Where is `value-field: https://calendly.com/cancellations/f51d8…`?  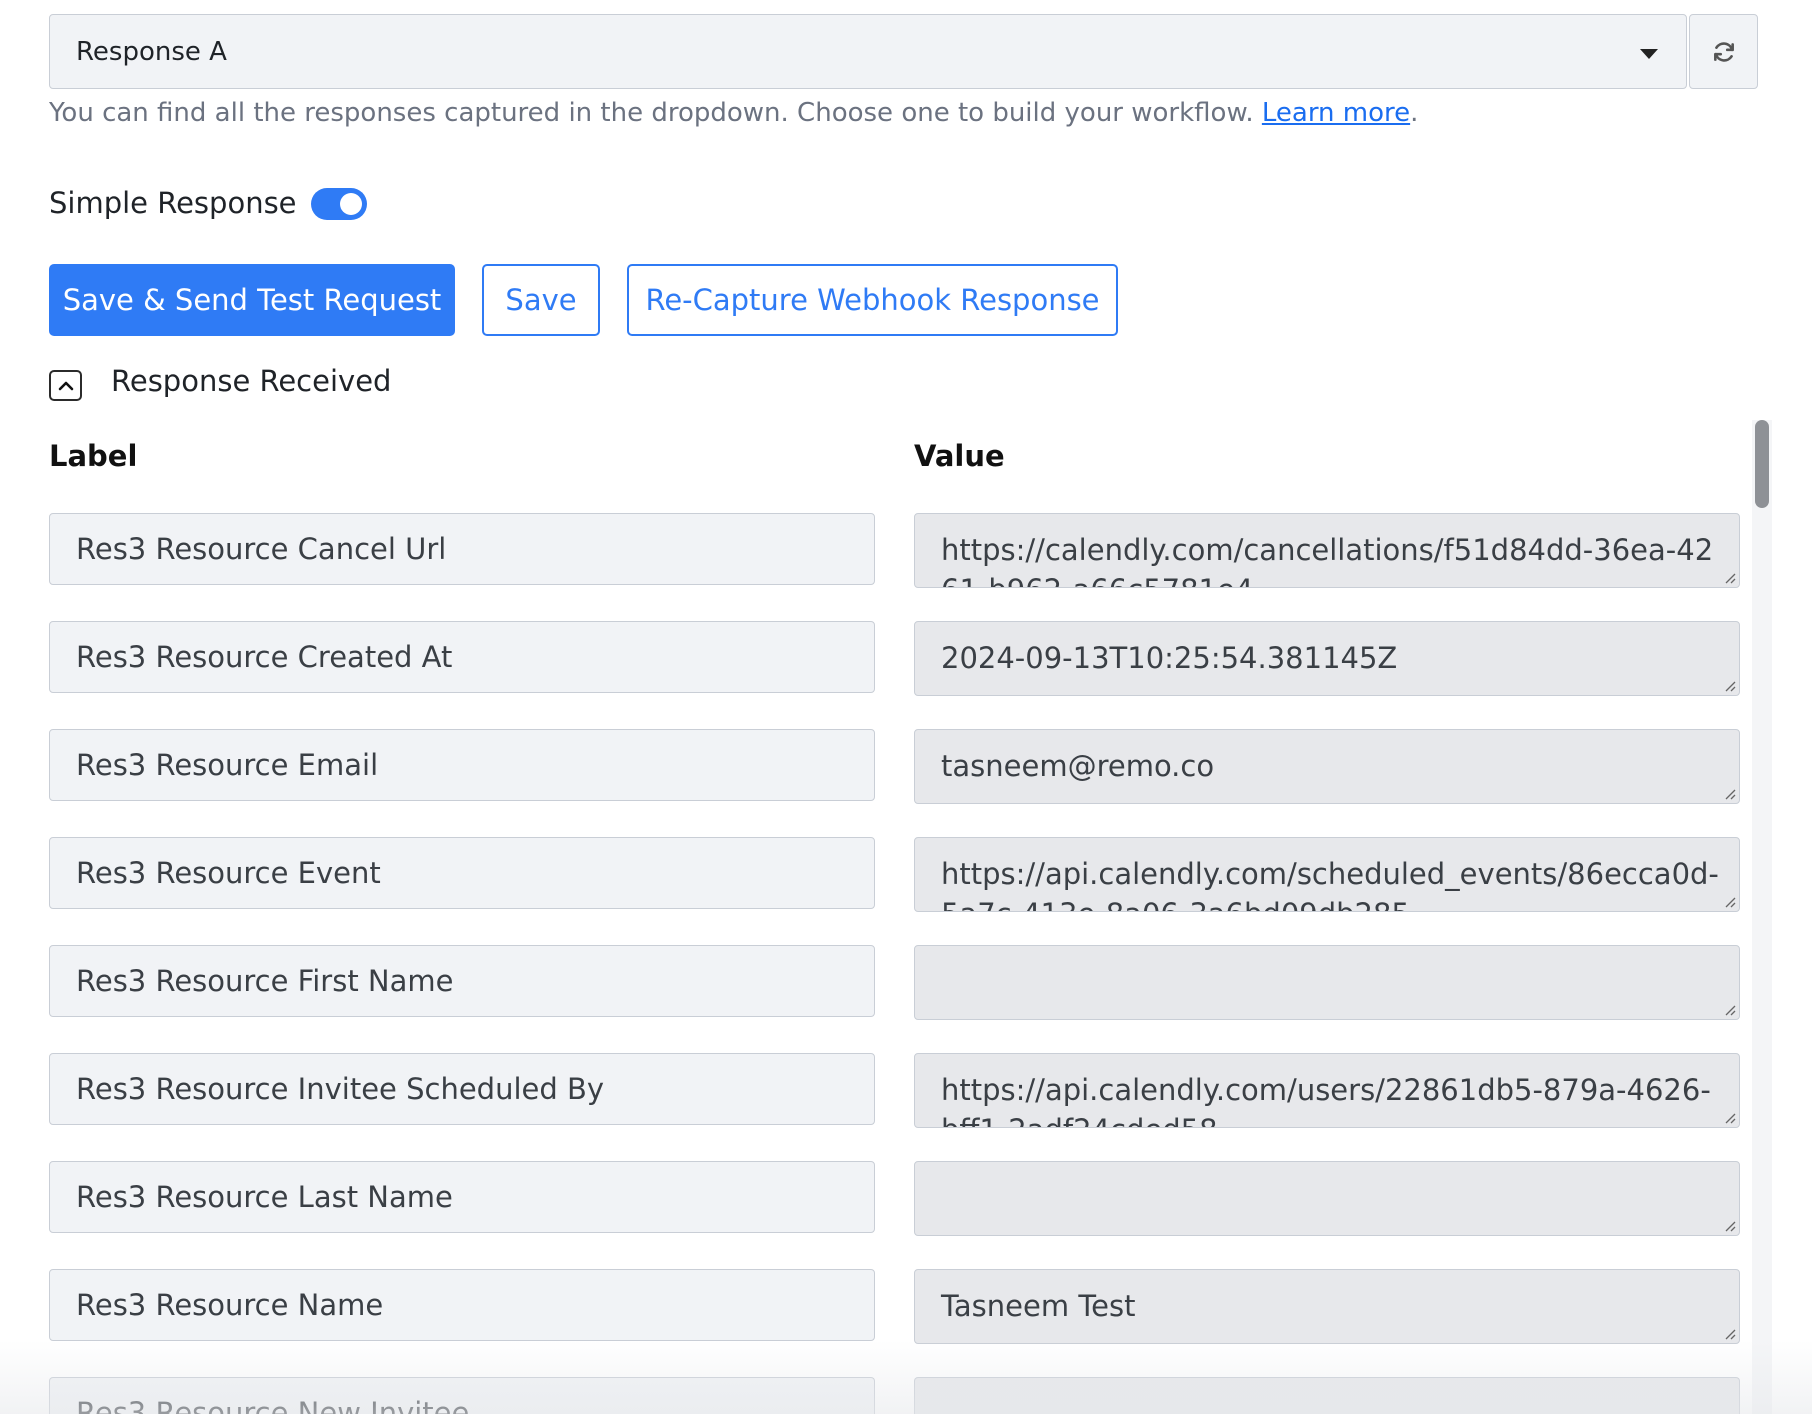 value-field: https://calendly.com/cancellations/f51d8… is located at coordinates (1327, 550).